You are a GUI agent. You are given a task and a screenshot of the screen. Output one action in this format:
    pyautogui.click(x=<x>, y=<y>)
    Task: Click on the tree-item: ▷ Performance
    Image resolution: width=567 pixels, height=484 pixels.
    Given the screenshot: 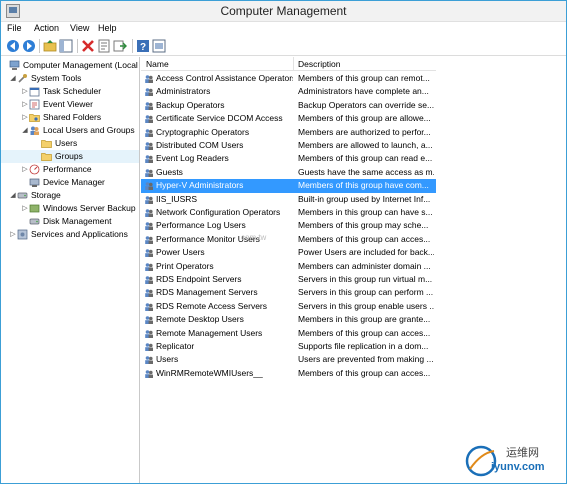 What is the action you would take?
    pyautogui.click(x=70, y=169)
    